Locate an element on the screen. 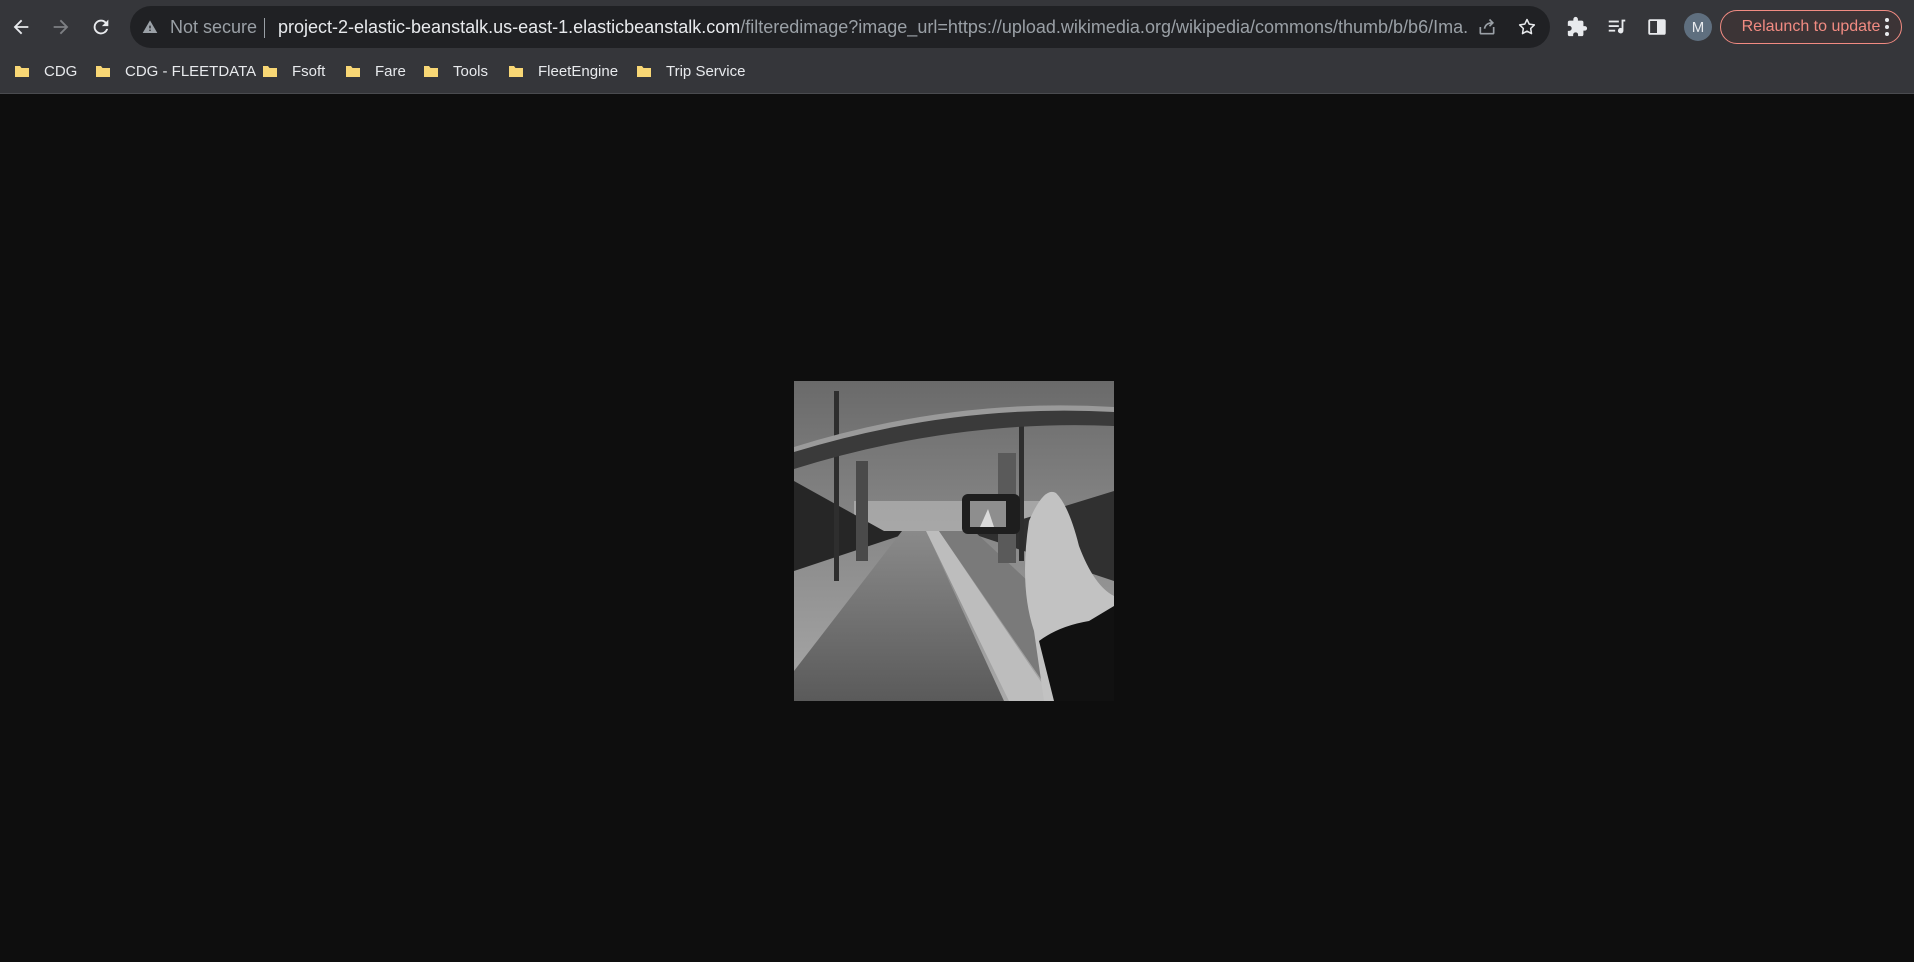 This screenshot has height=962, width=1914. profile-avatar: M is located at coordinates (1698, 27).